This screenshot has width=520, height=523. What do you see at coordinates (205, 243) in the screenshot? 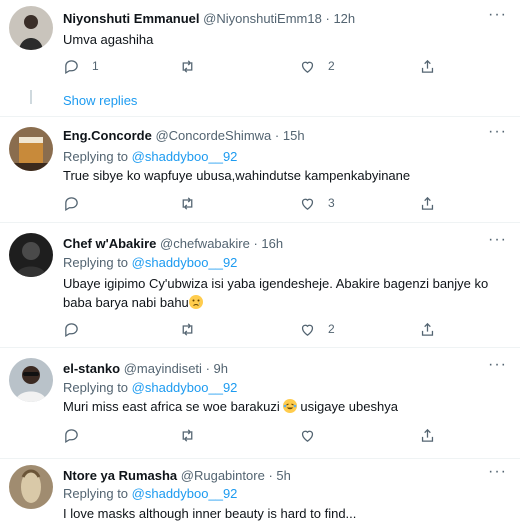
I see `author-handle: @chefwabakire` at bounding box center [205, 243].